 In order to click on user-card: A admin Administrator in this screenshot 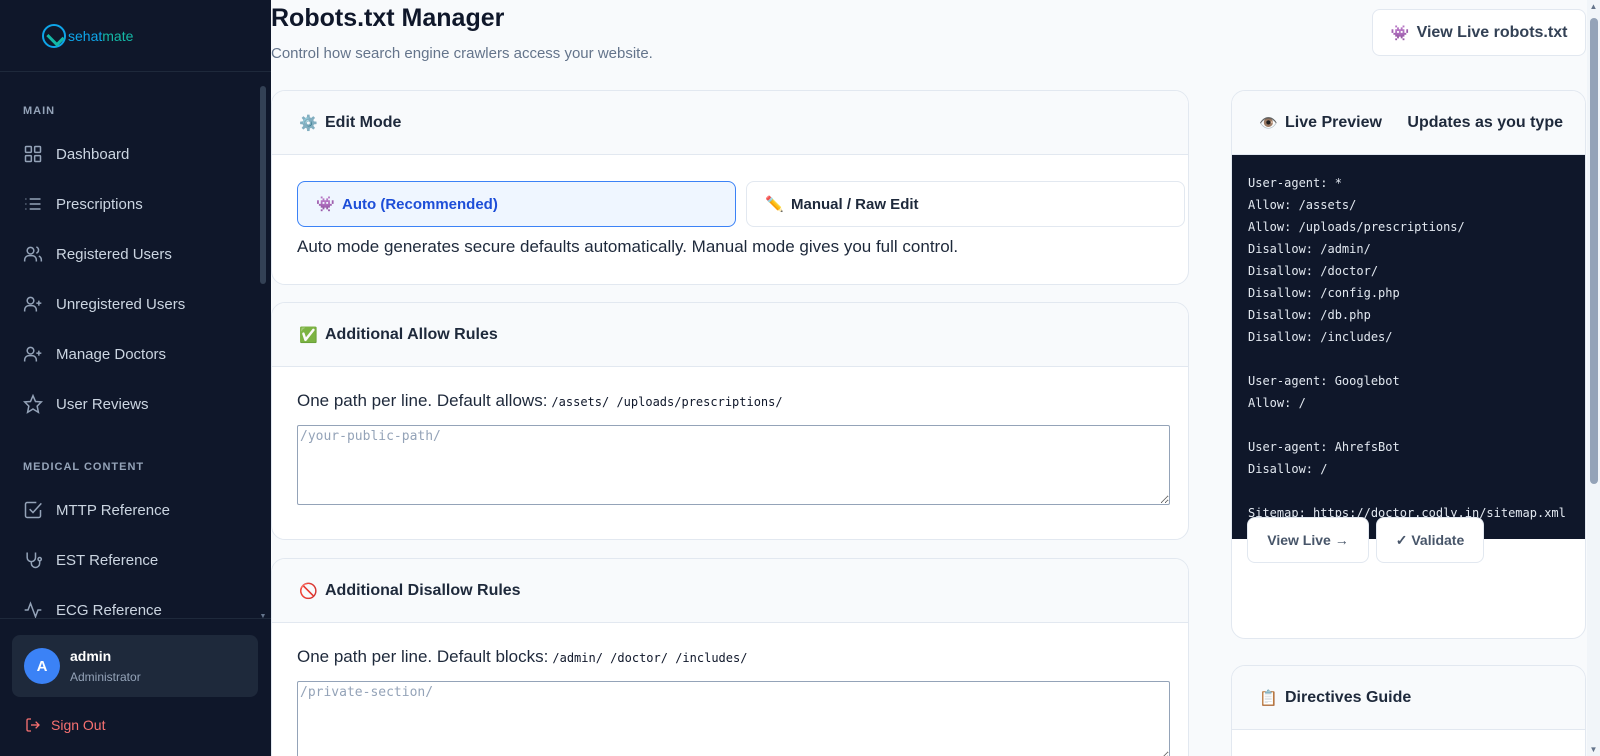, I will do `click(135, 666)`.